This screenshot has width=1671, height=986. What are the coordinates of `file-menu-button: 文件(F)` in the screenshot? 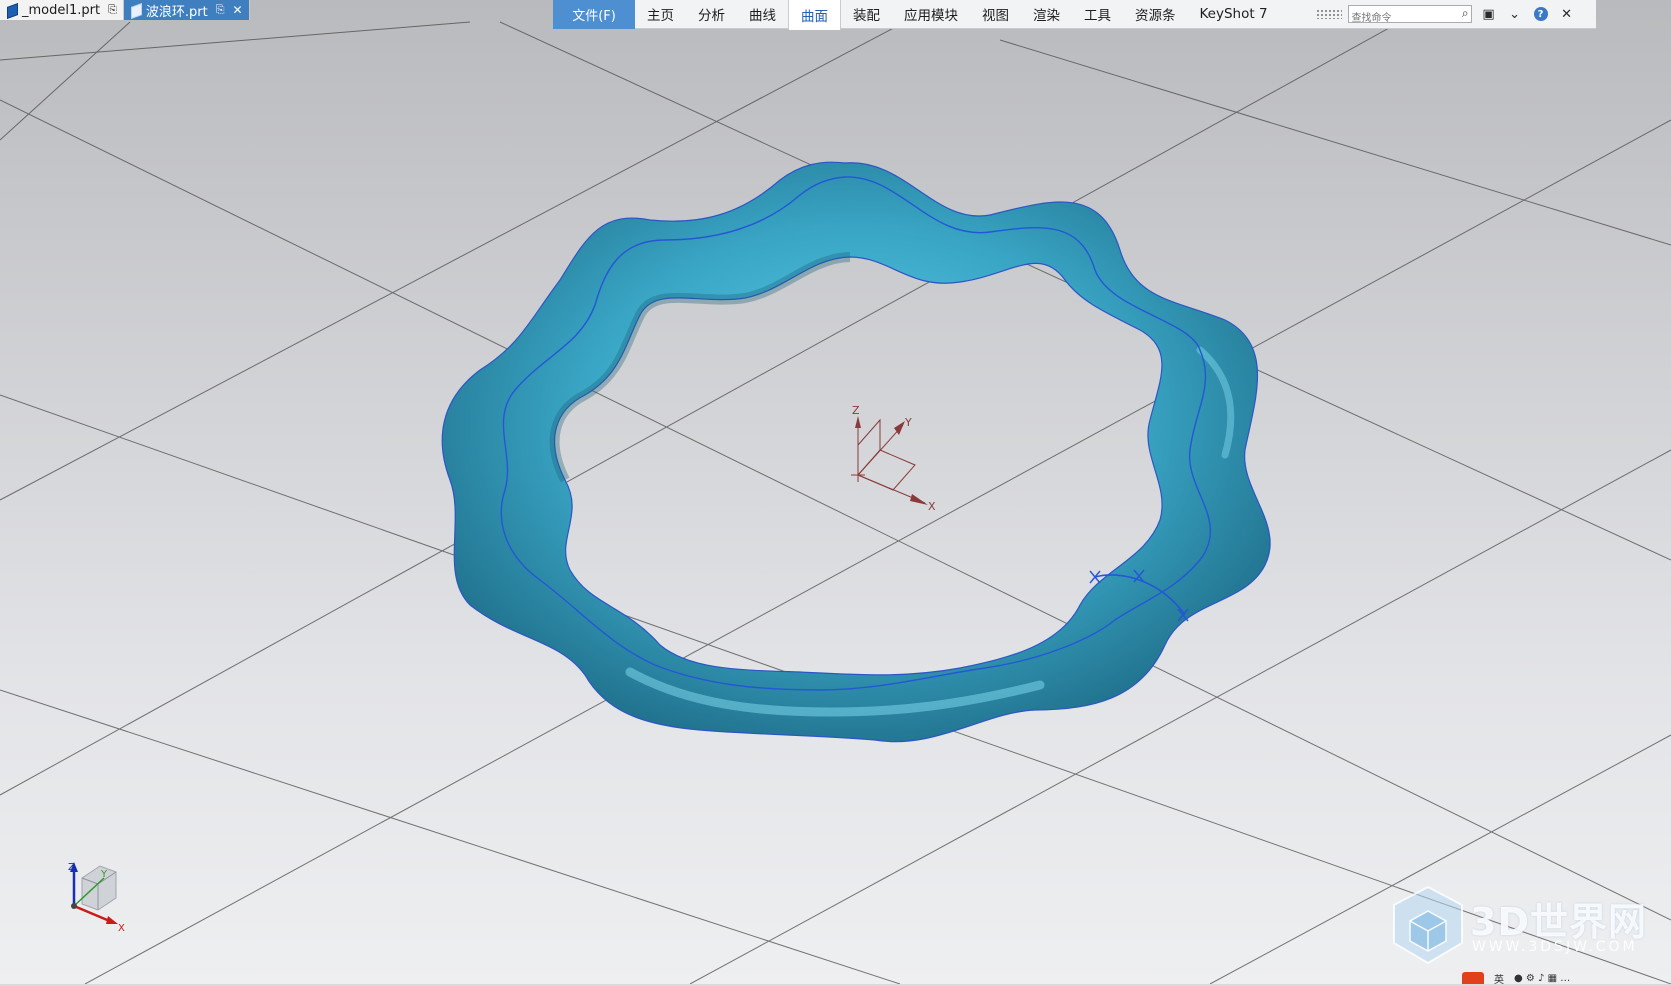 It's located at (594, 14).